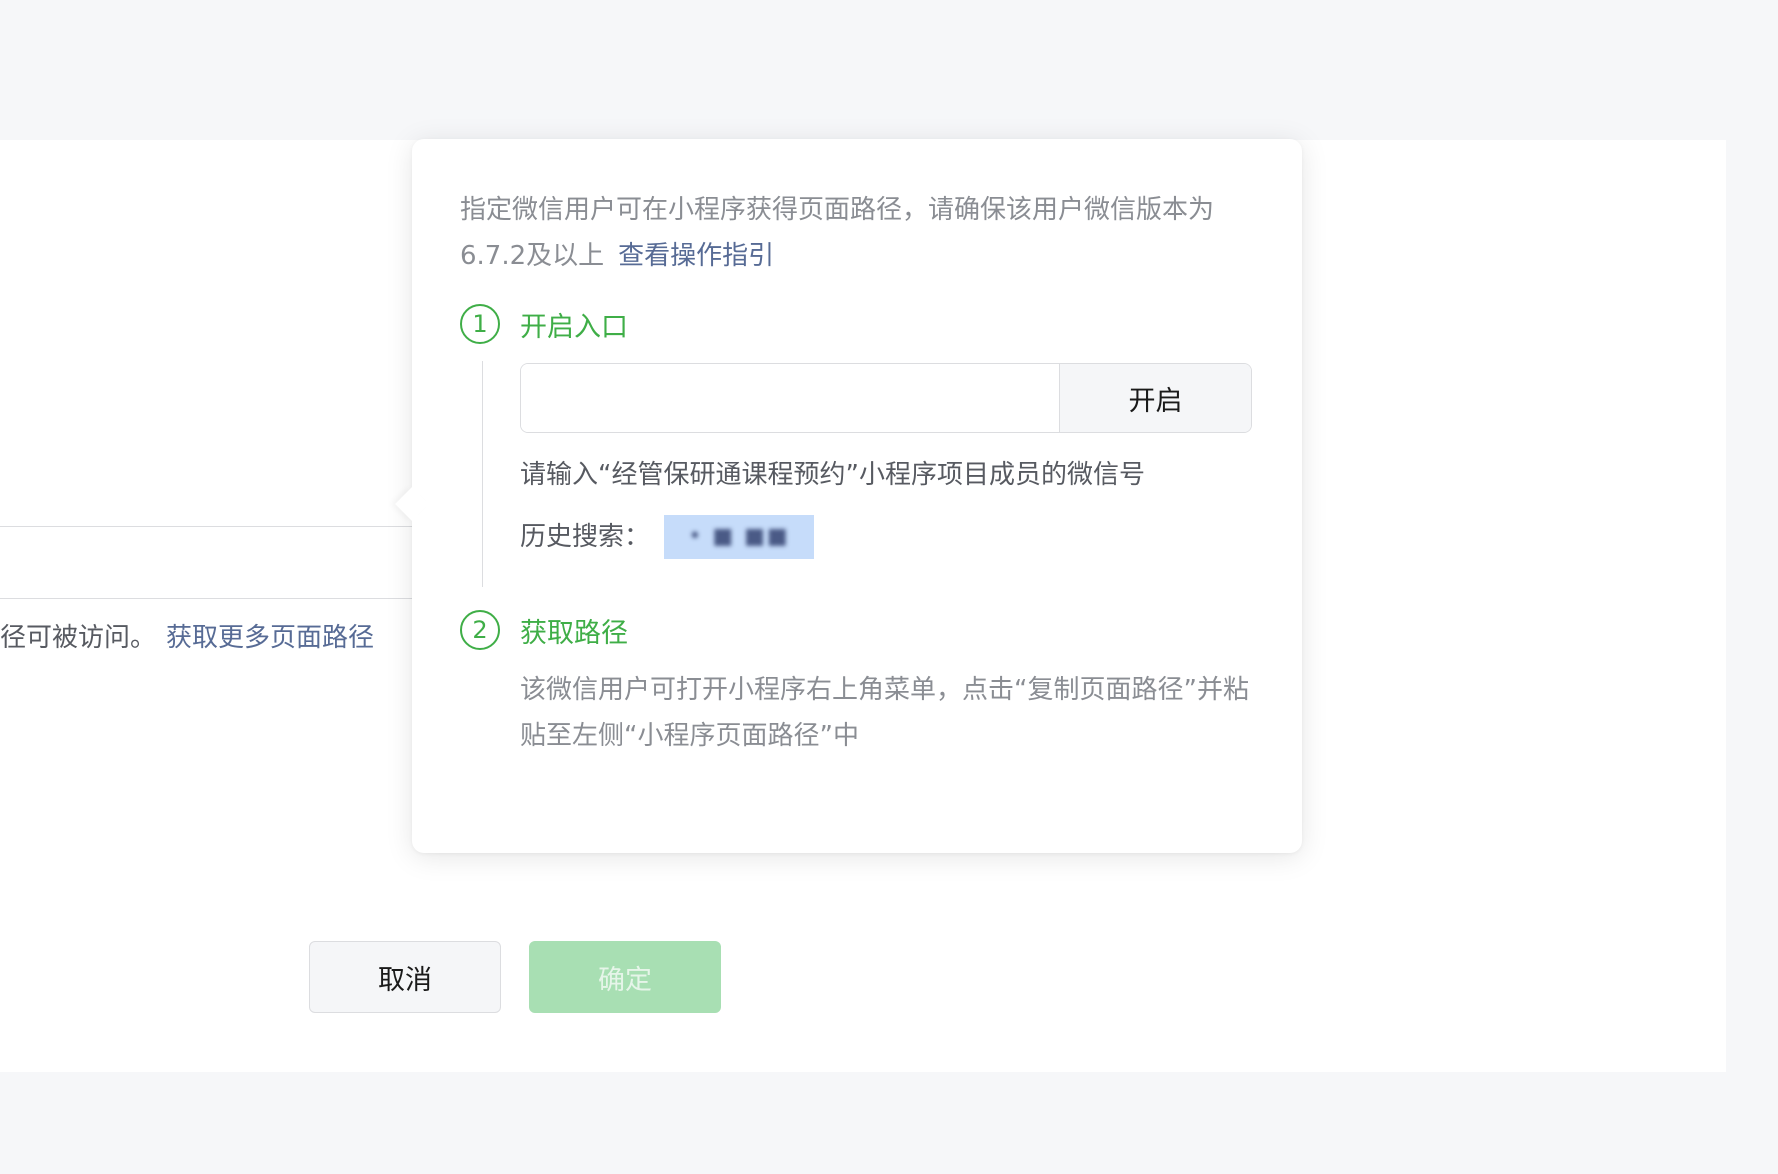 This screenshot has height=1174, width=1778. I want to click on wechat-id-hint: 请输入“经管保研通课程预约”小程序项目成员的微信号, so click(832, 475).